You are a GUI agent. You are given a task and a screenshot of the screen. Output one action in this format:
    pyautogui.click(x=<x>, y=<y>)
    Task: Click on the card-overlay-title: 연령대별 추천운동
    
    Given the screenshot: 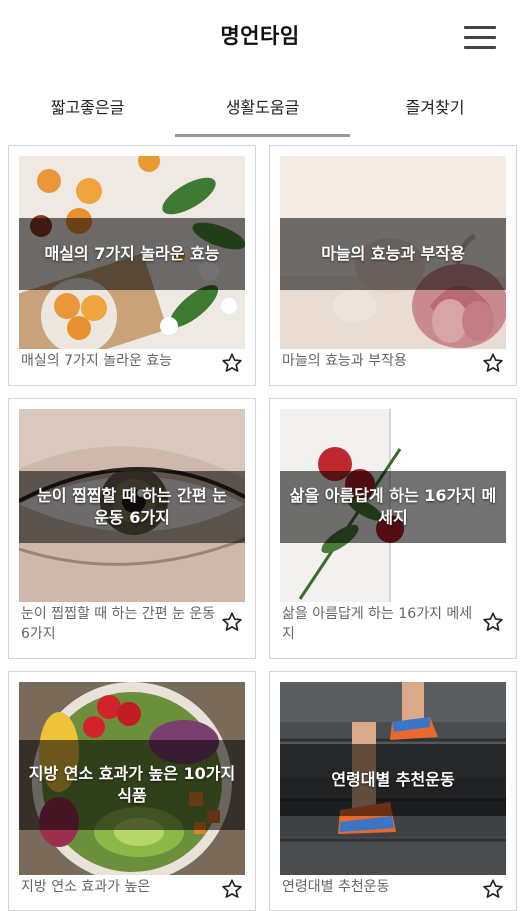 What is the action you would take?
    pyautogui.click(x=393, y=780)
    